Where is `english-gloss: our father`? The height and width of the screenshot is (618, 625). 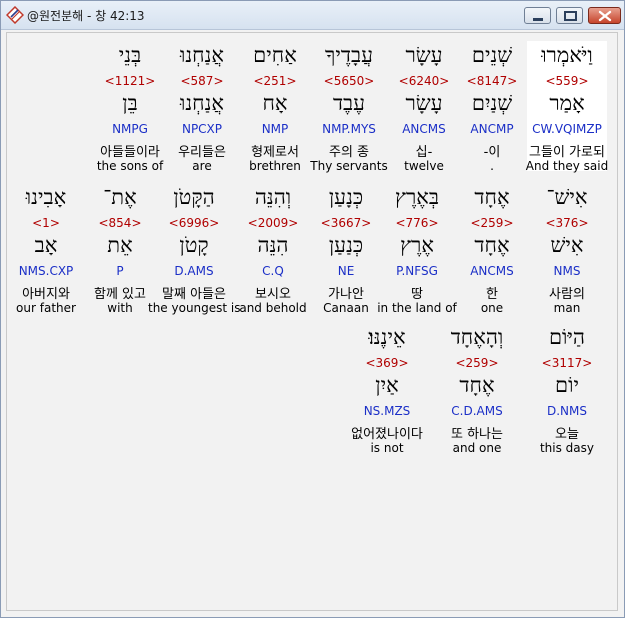
english-gloss: our father is located at coordinates (46, 308).